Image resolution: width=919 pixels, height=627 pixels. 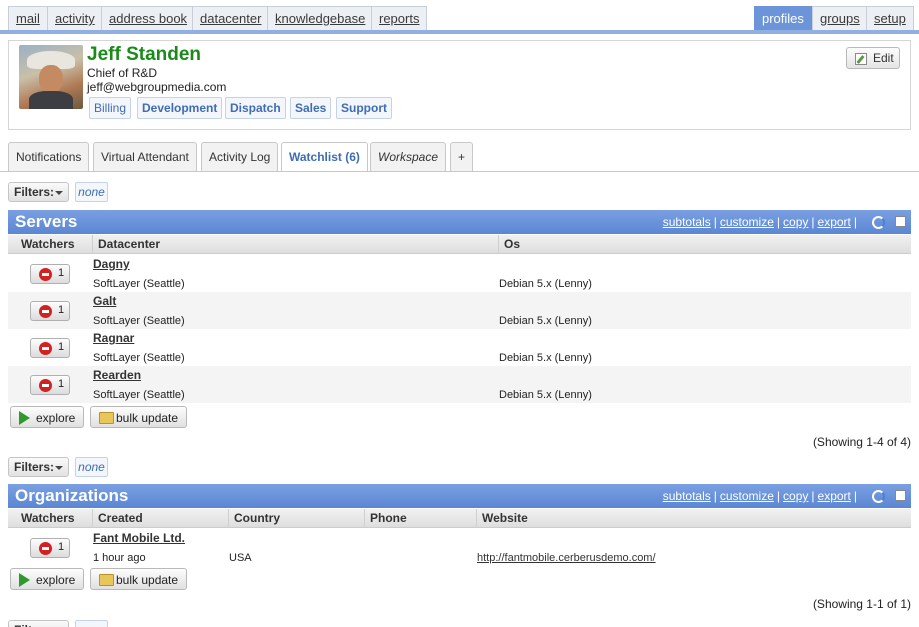 I want to click on tab-activity-log: Activity Log, so click(x=240, y=156).